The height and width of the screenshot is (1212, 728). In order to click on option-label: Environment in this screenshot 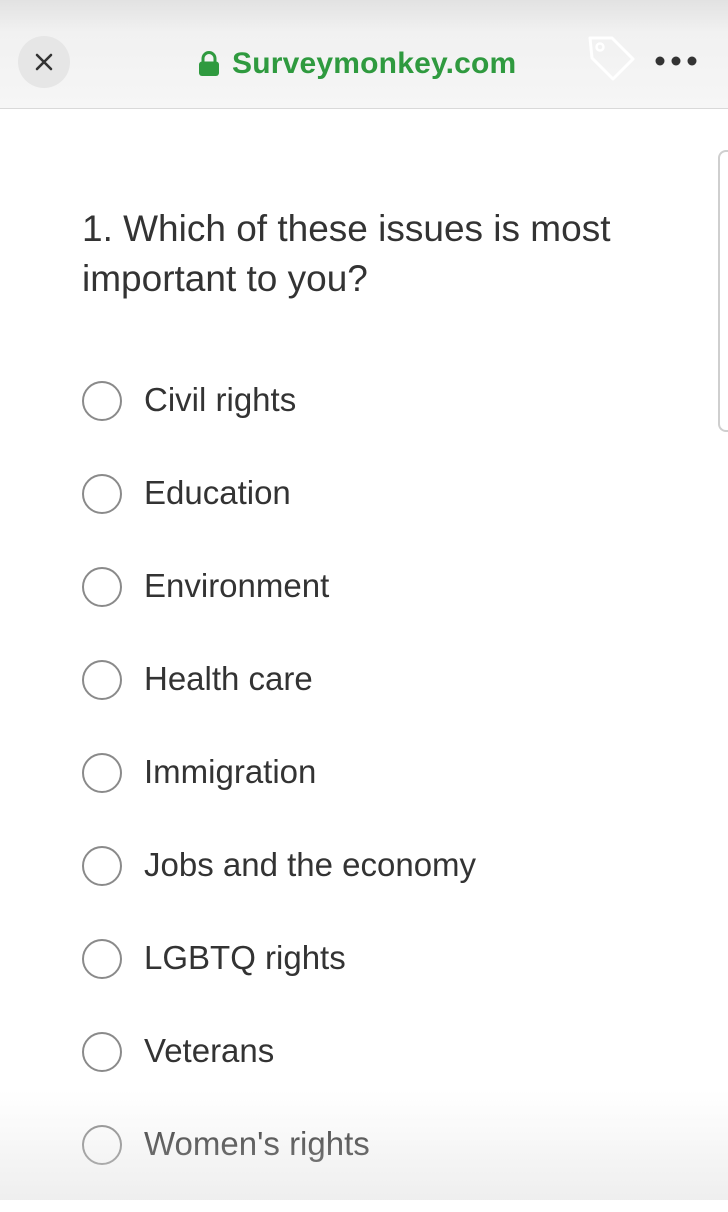, I will do `click(237, 585)`.